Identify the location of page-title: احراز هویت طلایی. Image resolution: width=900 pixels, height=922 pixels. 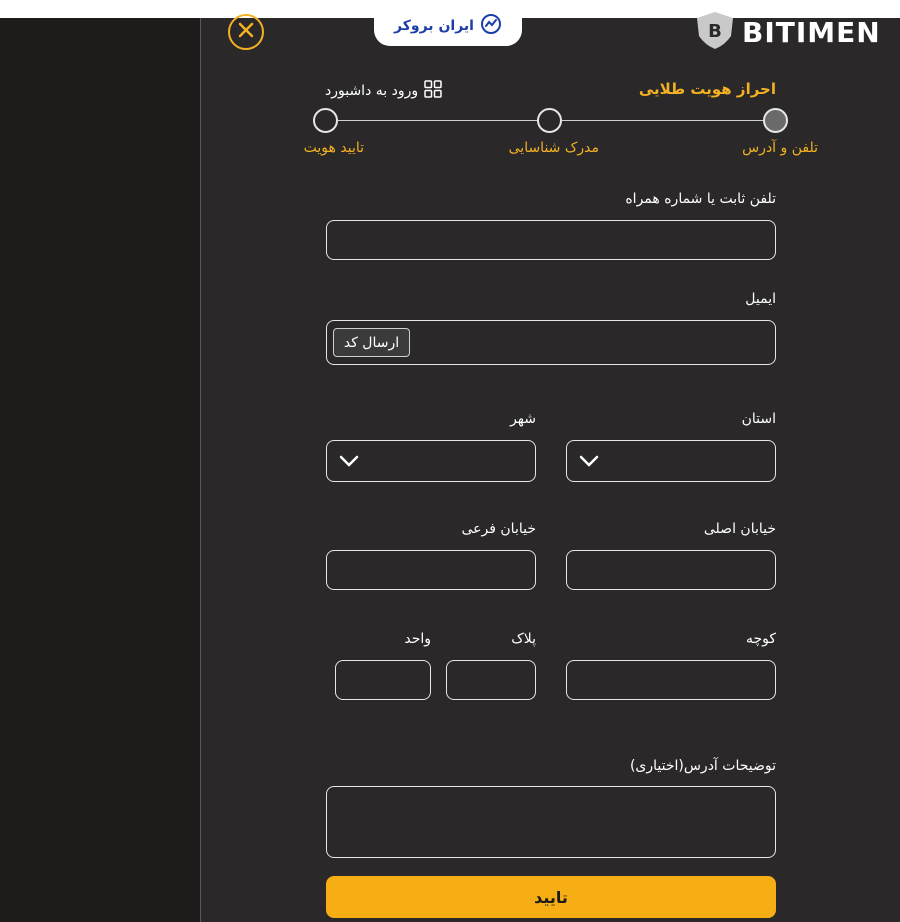
(707, 89).